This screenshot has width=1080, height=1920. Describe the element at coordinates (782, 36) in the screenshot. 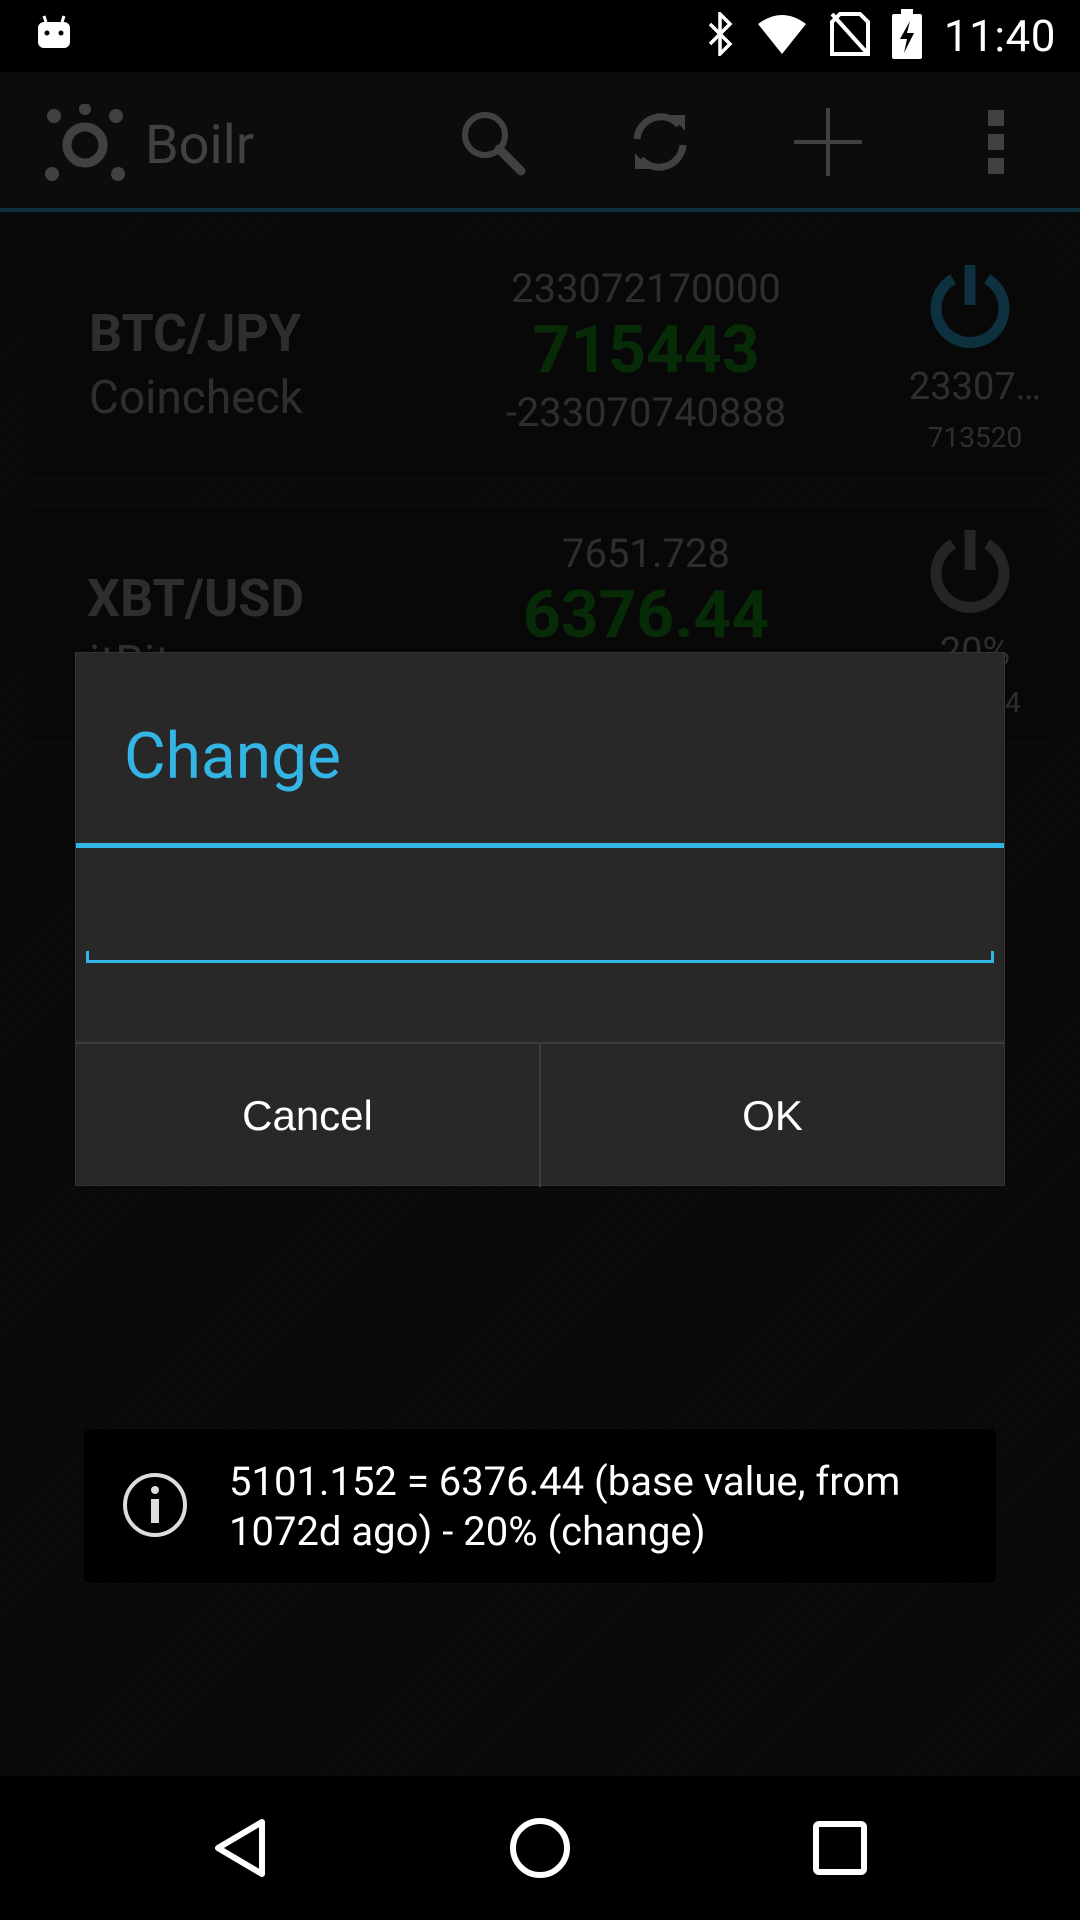

I see `wifi-icon` at that location.